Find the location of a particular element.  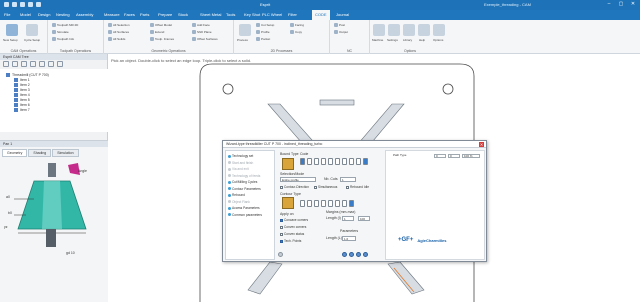

library-icon is located at coordinates (409, 30).